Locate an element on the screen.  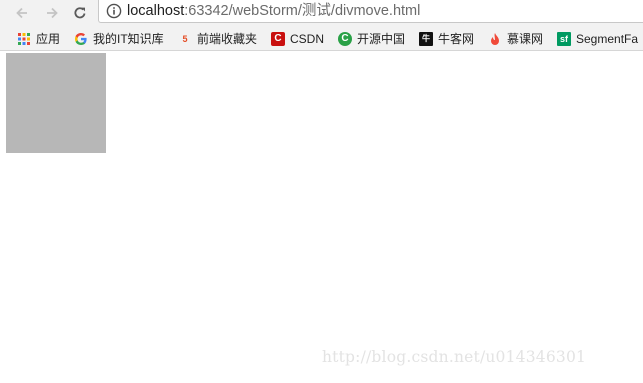
bookmark-label: 前端收藏夹 is located at coordinates (227, 39).